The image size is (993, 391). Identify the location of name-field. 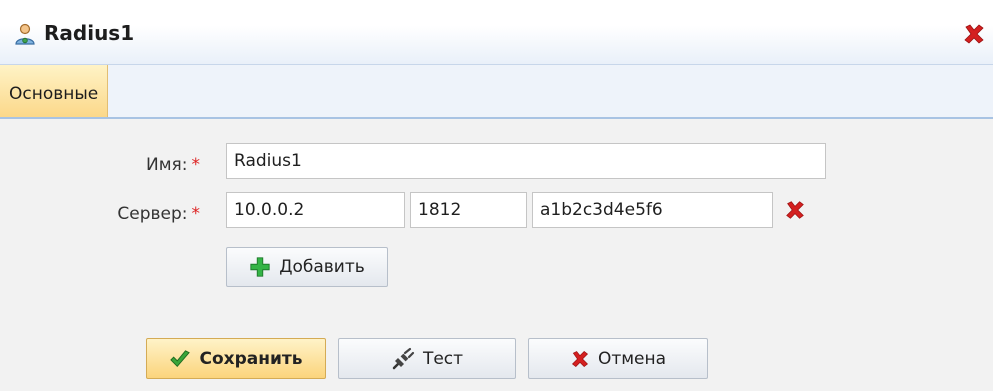
(526, 161).